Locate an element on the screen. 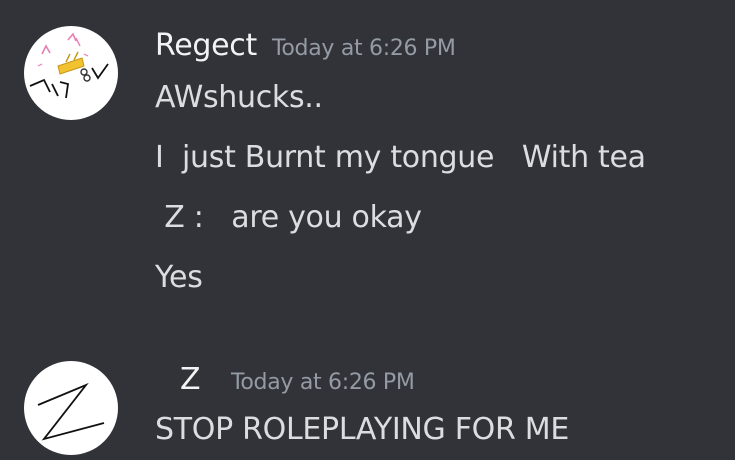 This screenshot has height=460, width=735. message-line: Yes is located at coordinates (179, 277).